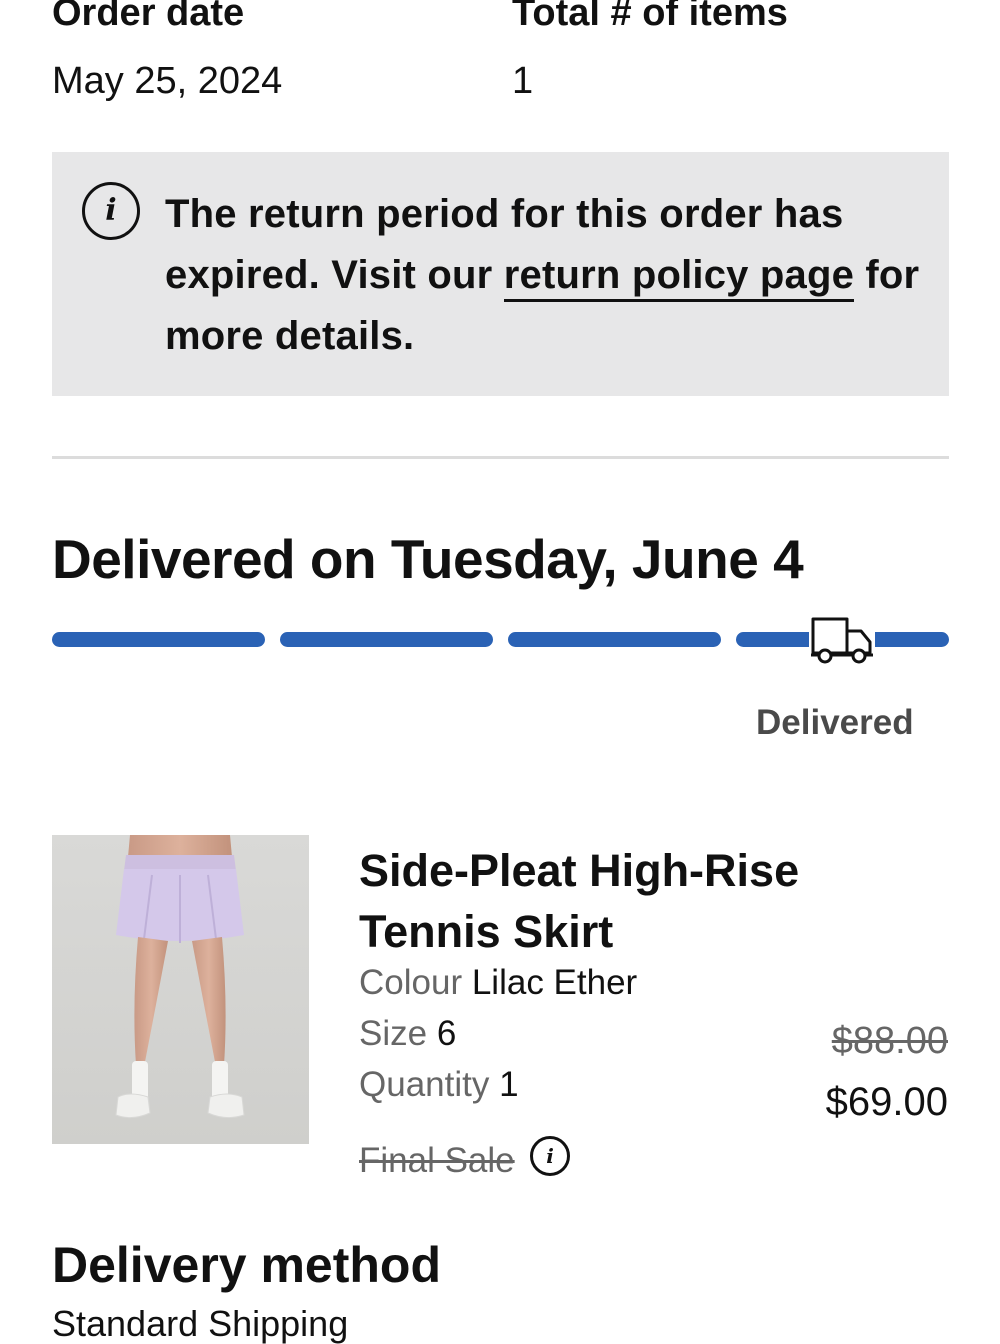 This screenshot has height=1344, width=1000. Describe the element at coordinates (411, 982) in the screenshot. I see `colour-label: Colour` at that location.